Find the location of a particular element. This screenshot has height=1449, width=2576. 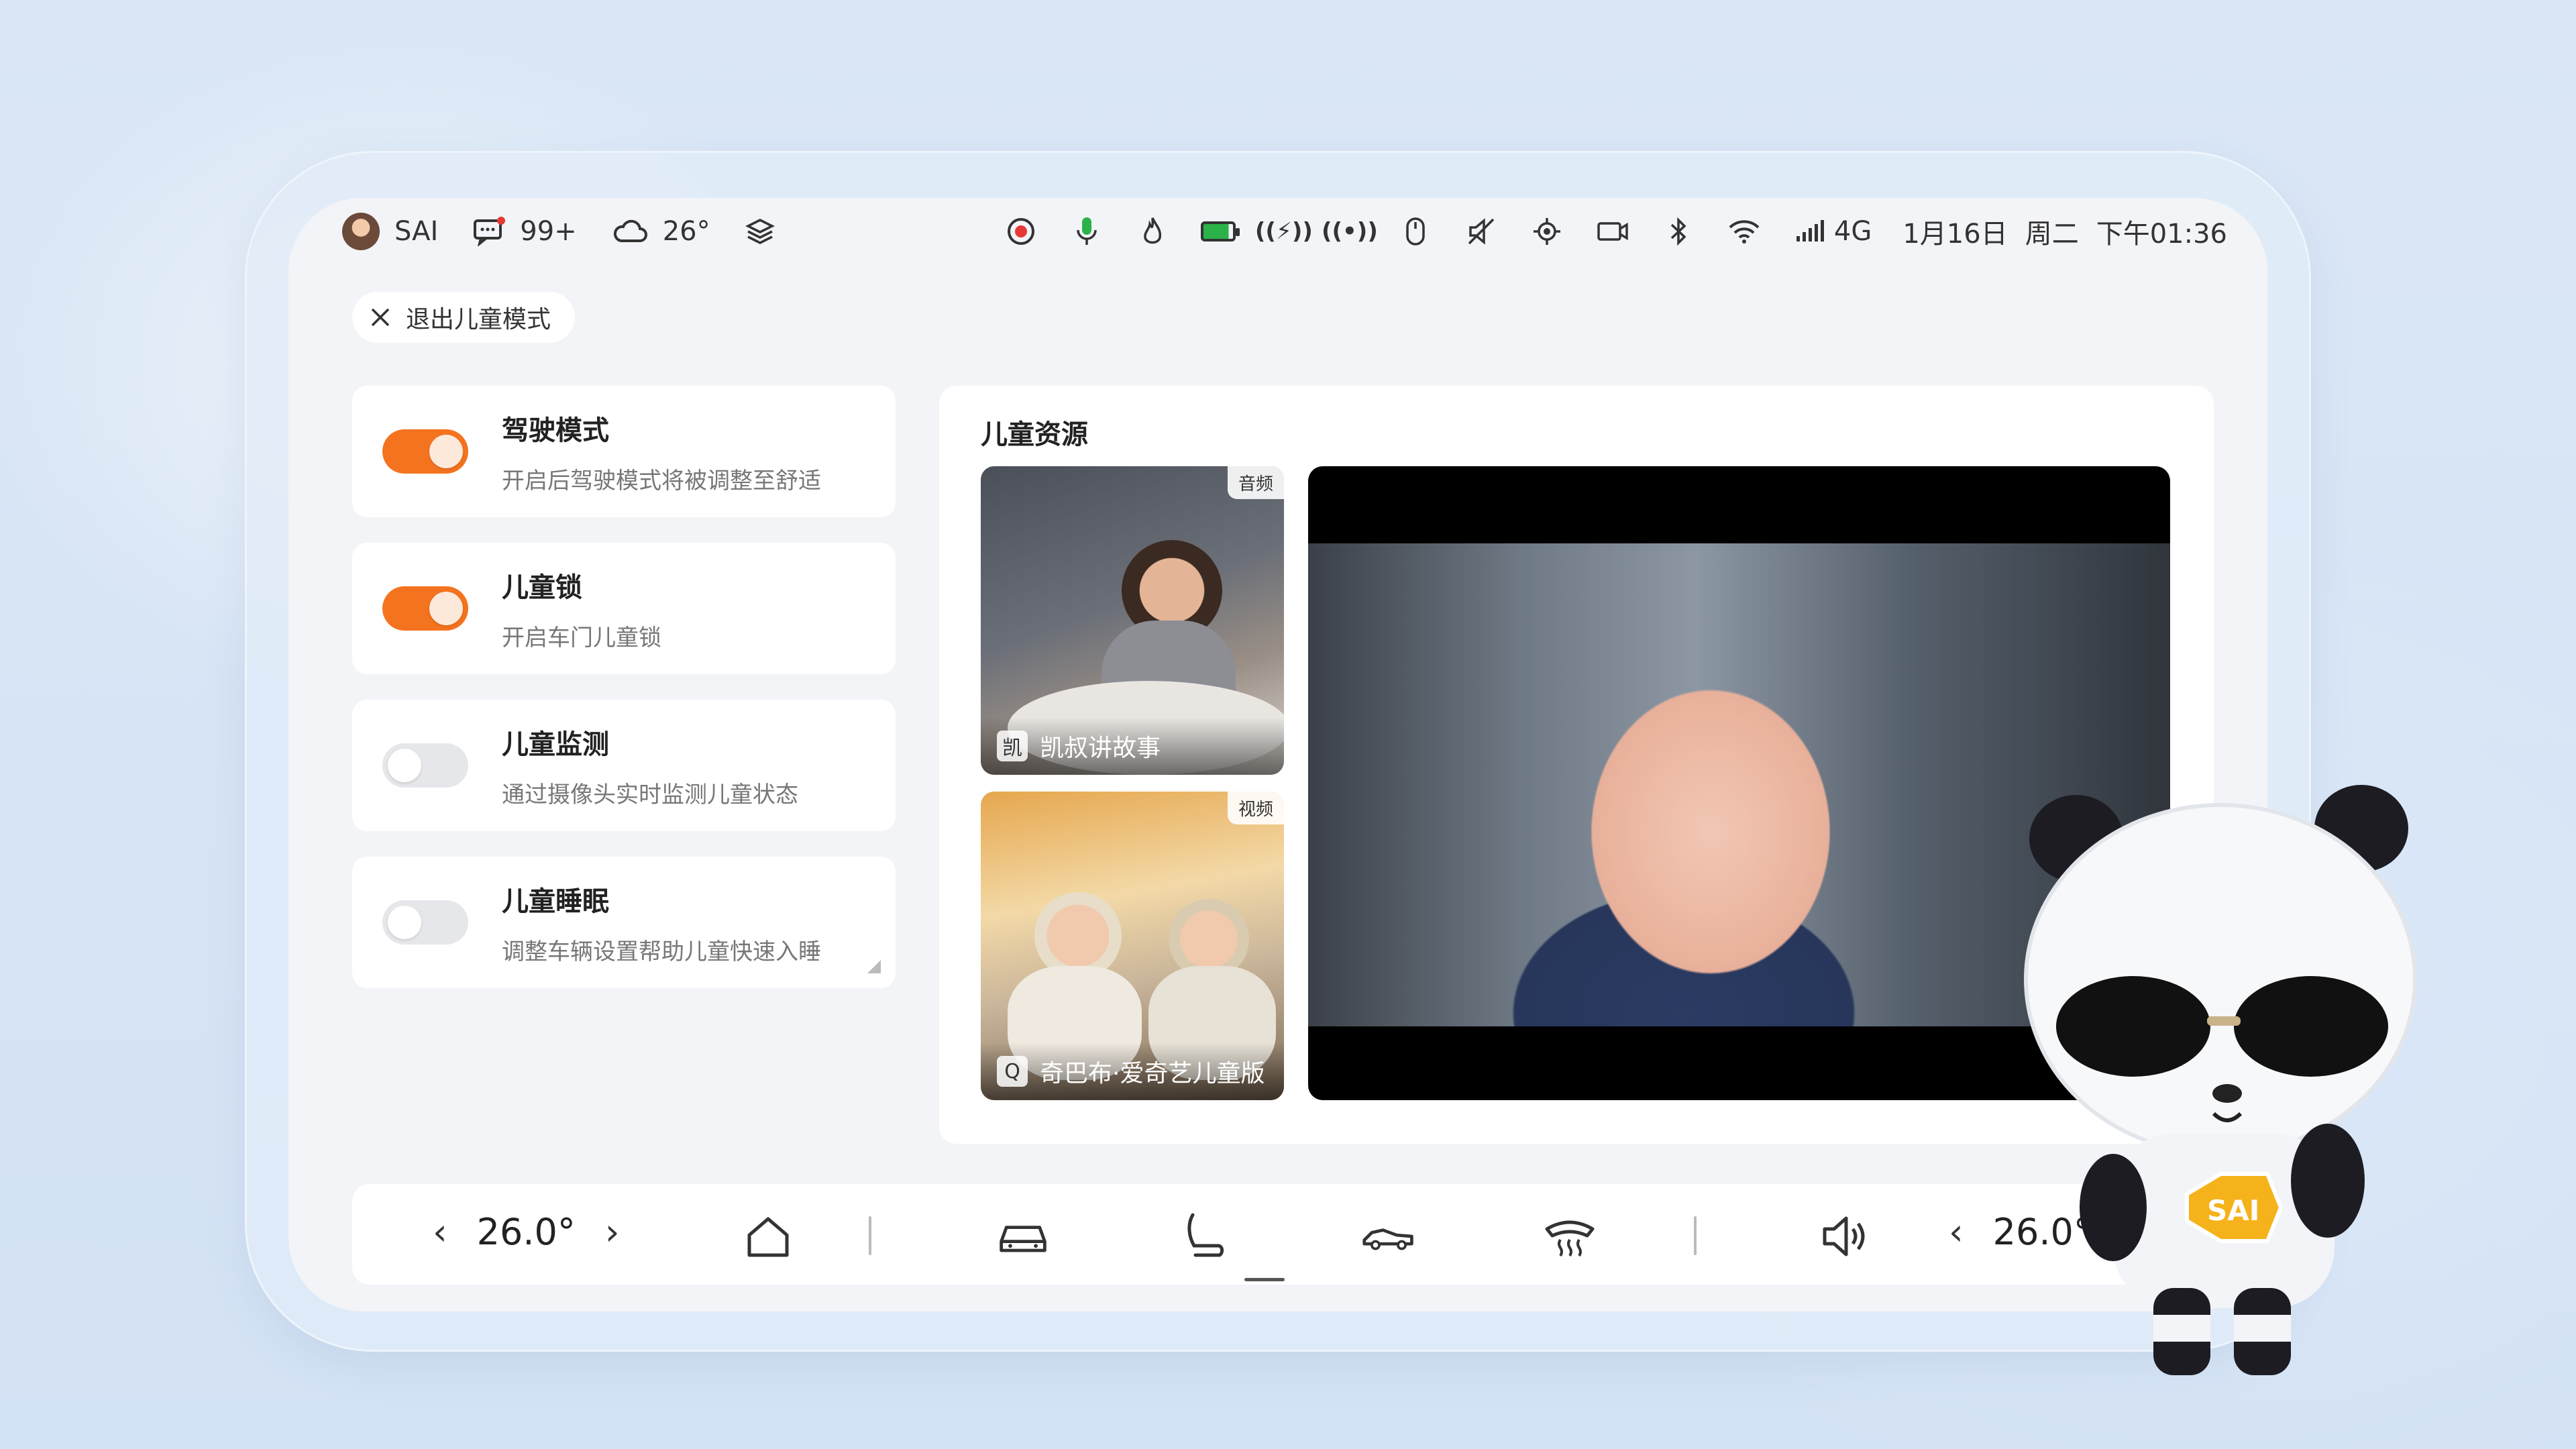

child-sleep-toggle is located at coordinates (425, 922).